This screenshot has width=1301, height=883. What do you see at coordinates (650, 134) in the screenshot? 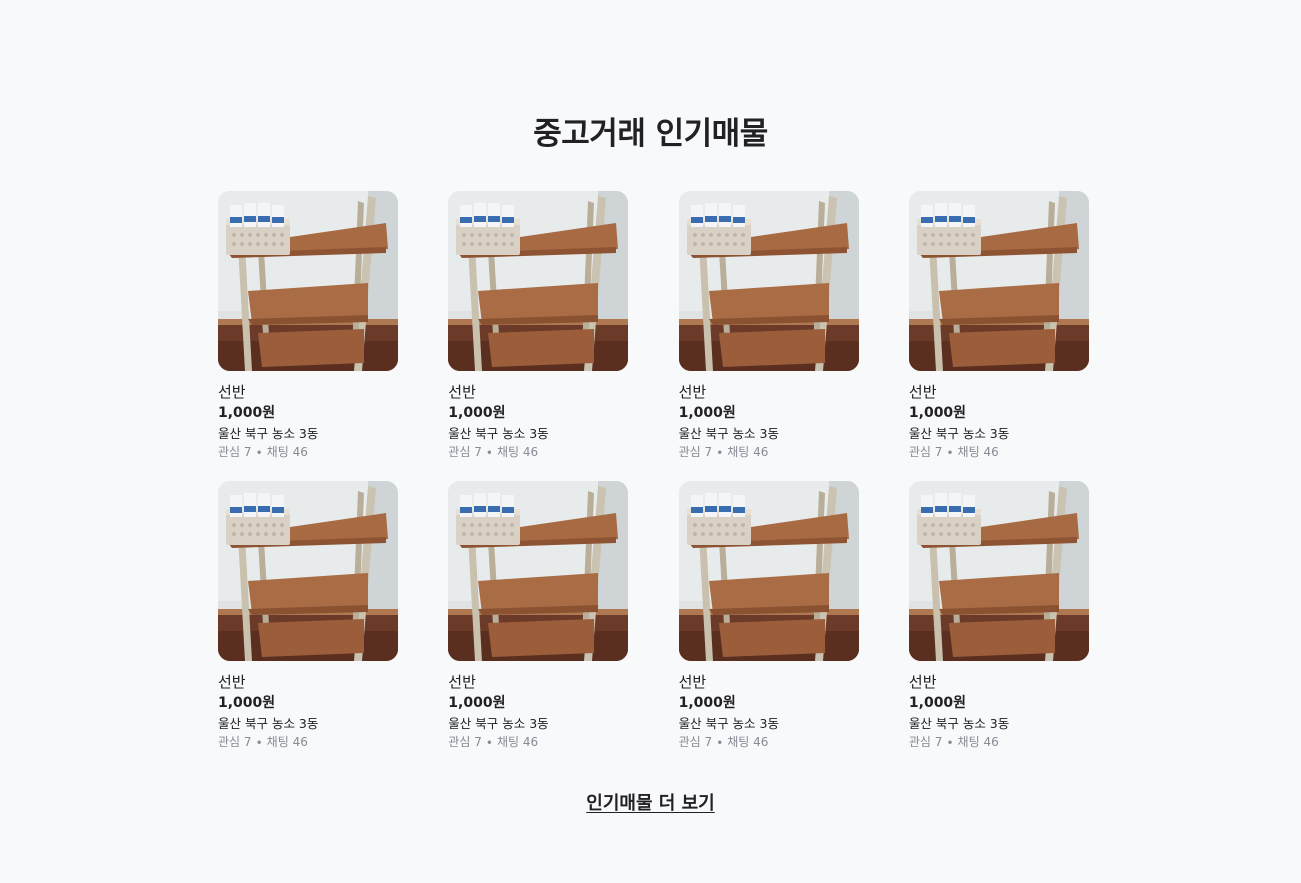
I see `section-title: 중고거래 인기매물` at bounding box center [650, 134].